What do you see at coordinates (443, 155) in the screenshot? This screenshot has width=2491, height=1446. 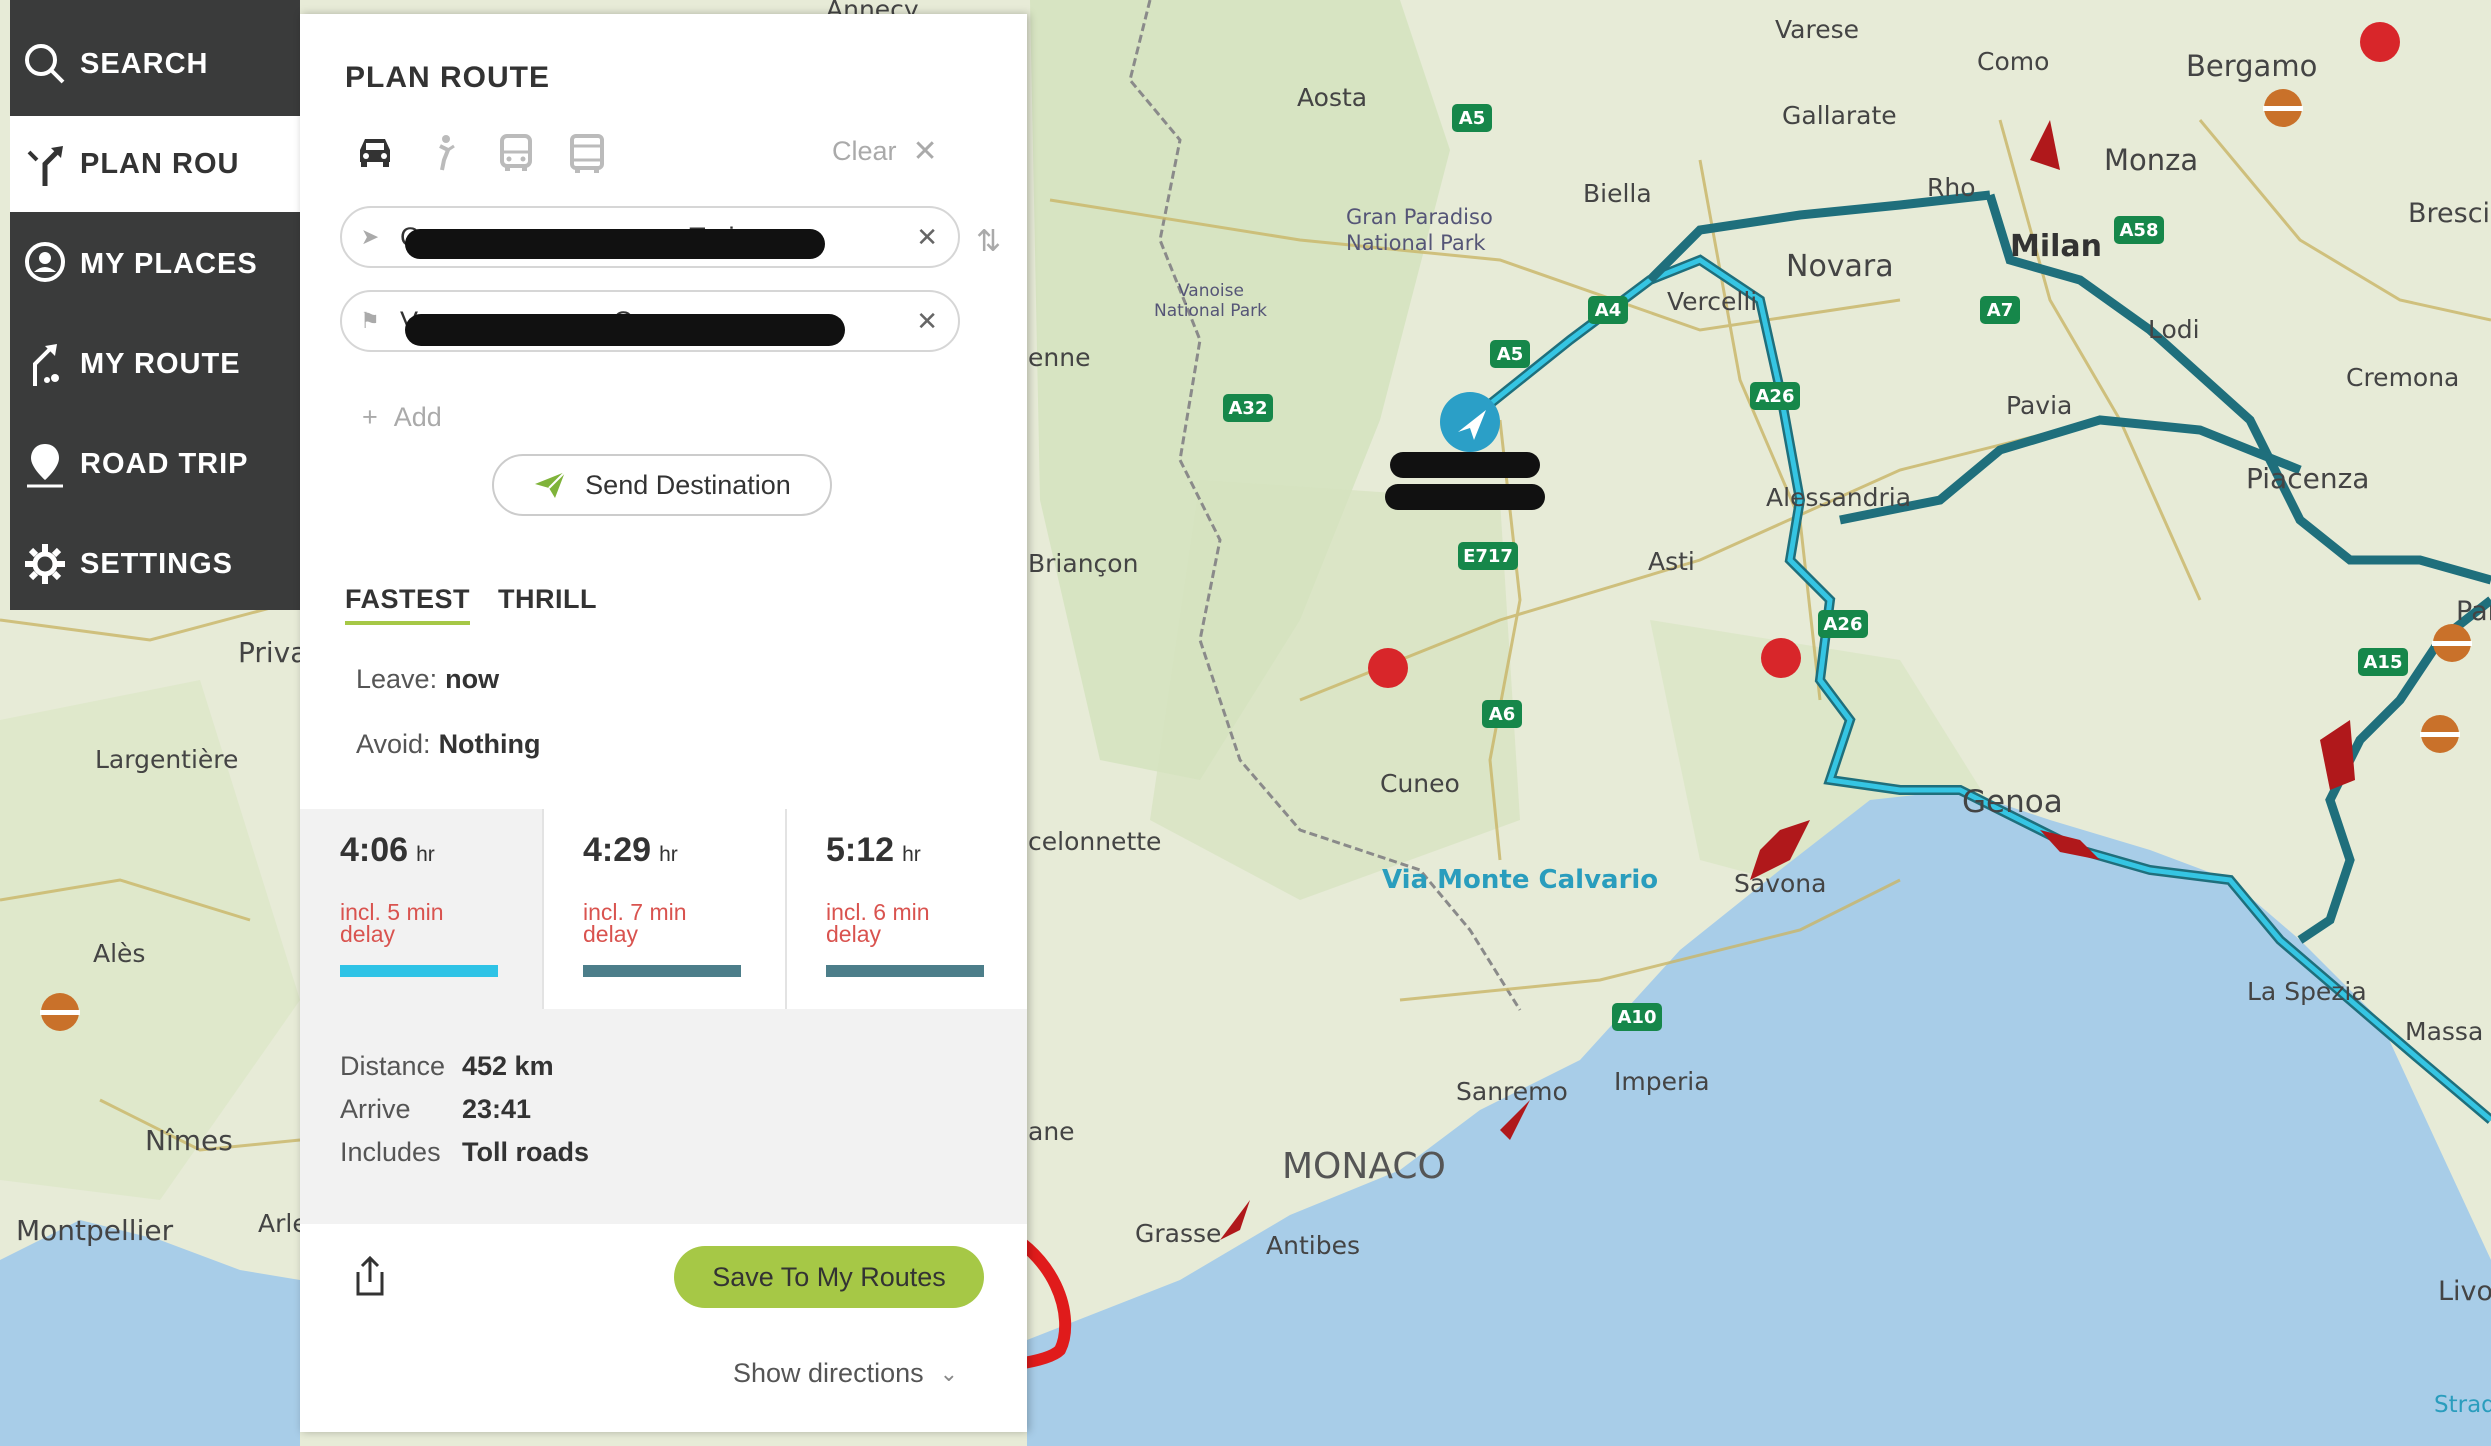 I see `bicycle-icon` at bounding box center [443, 155].